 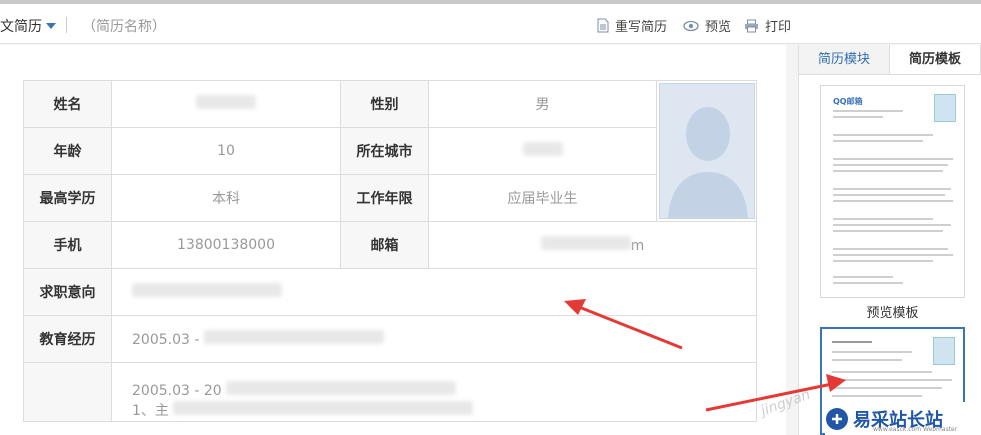 I want to click on resume-type-label: 文简历, so click(x=21, y=26).